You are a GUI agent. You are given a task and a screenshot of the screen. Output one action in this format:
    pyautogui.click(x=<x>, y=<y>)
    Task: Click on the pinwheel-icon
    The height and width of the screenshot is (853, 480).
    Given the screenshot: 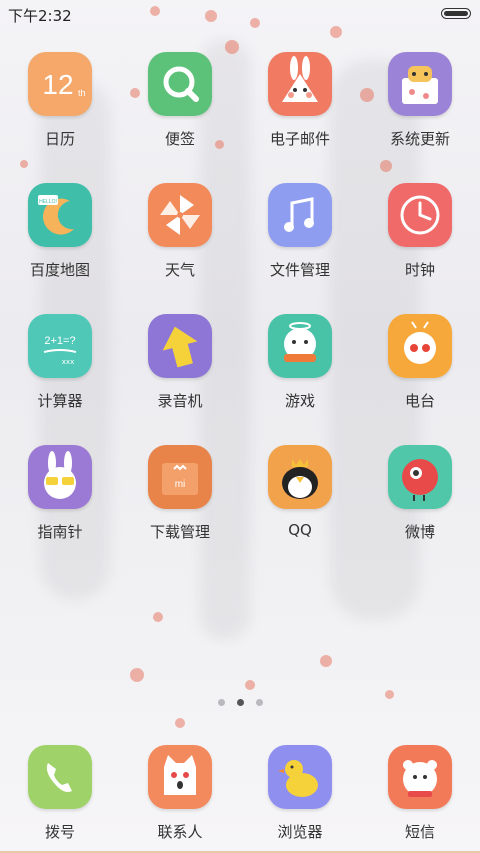 What is the action you would take?
    pyautogui.click(x=180, y=215)
    